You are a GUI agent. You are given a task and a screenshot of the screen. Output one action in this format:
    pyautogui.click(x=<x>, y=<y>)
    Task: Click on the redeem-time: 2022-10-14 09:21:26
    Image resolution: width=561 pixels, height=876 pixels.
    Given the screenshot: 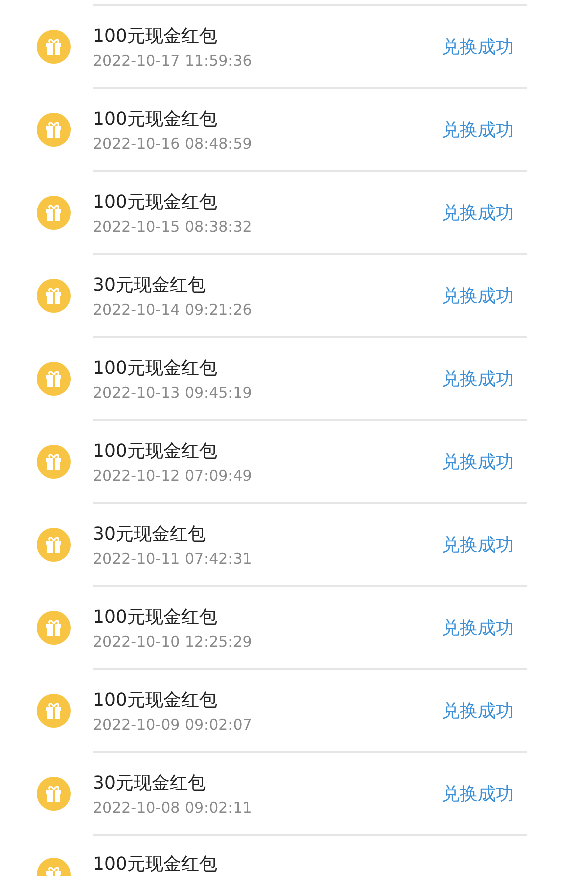 What is the action you would take?
    pyautogui.click(x=172, y=309)
    